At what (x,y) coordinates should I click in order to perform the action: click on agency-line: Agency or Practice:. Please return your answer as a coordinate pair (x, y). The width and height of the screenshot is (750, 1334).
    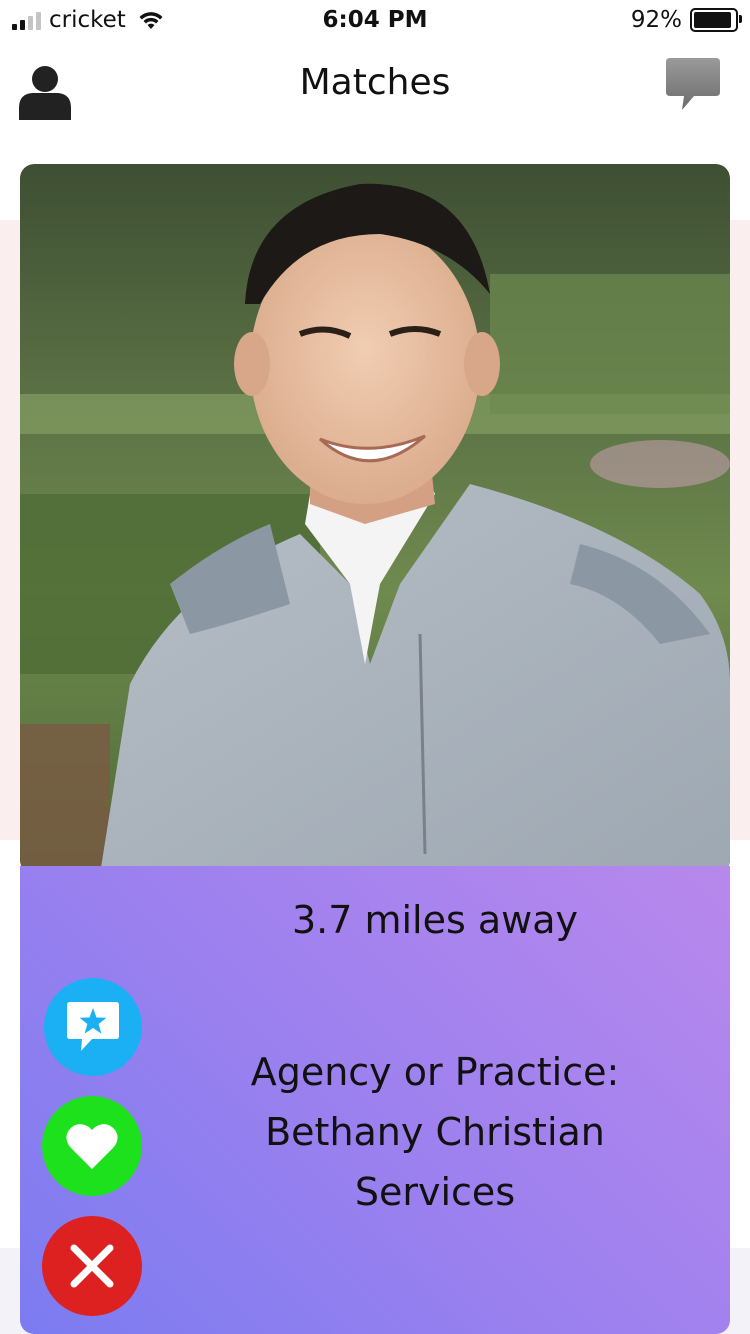
    Looking at the image, I should click on (435, 1072).